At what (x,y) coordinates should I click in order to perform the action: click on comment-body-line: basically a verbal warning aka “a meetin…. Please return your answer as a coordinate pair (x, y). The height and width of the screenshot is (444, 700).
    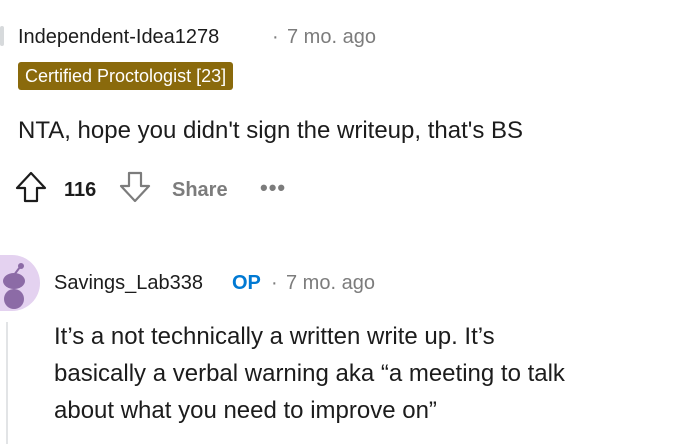
    Looking at the image, I should click on (309, 373).